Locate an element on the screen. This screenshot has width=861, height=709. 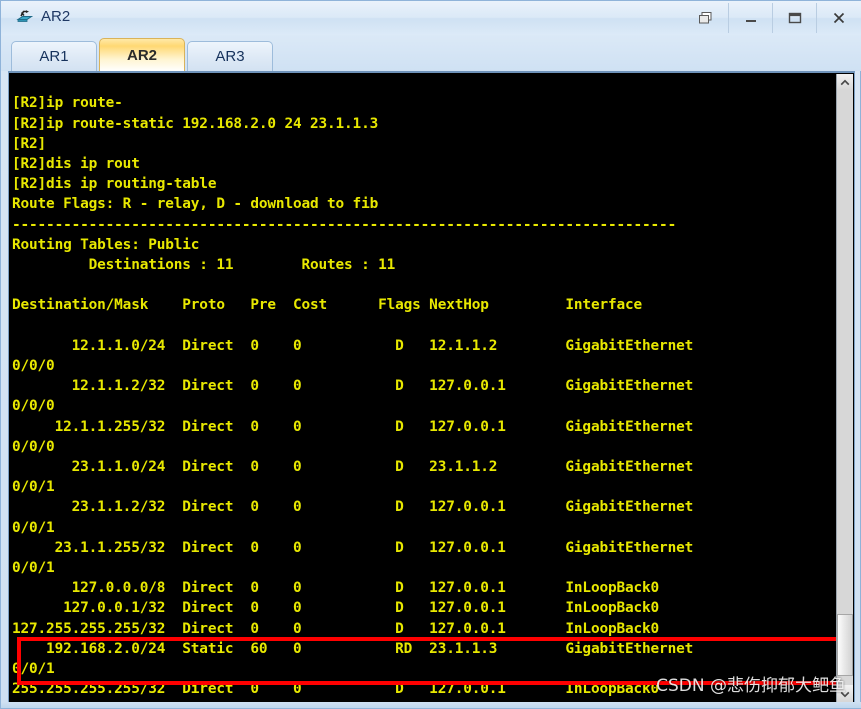
minimize-window-button is located at coordinates (750, 18).